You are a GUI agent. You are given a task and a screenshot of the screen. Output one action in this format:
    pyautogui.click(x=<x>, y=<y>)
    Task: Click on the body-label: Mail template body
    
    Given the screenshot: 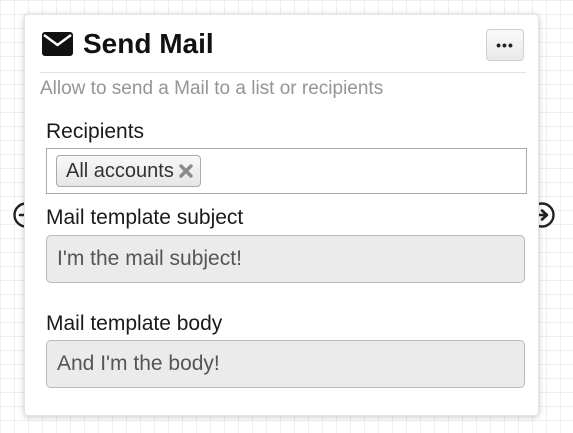 What is the action you would take?
    pyautogui.click(x=134, y=323)
    